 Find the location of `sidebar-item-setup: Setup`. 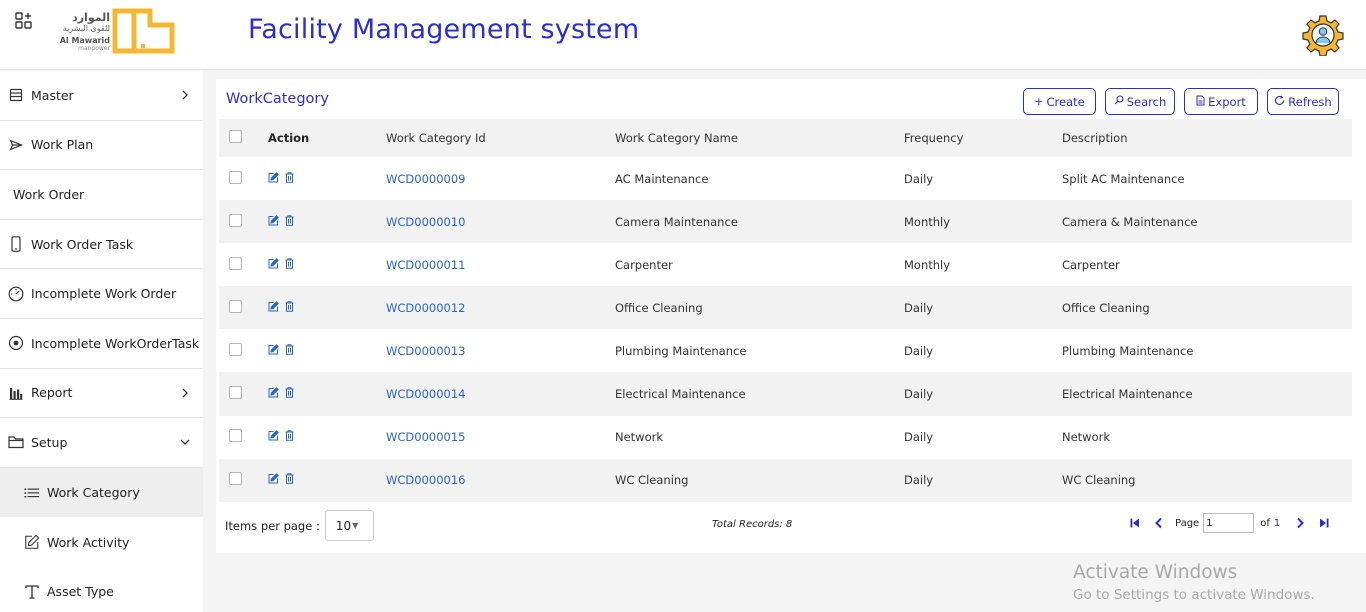

sidebar-item-setup: Setup is located at coordinates (101, 443).